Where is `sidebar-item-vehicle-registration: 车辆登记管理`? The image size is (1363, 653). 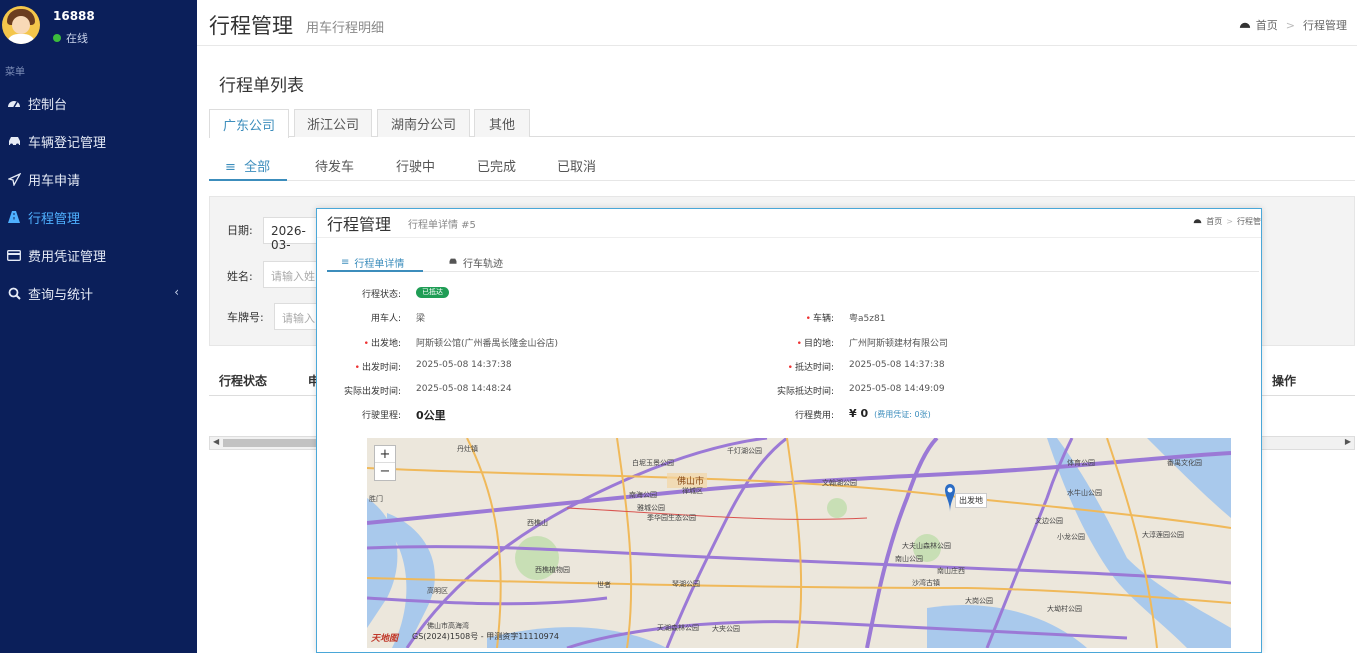 sidebar-item-vehicle-registration: 车辆登记管理 is located at coordinates (98, 141).